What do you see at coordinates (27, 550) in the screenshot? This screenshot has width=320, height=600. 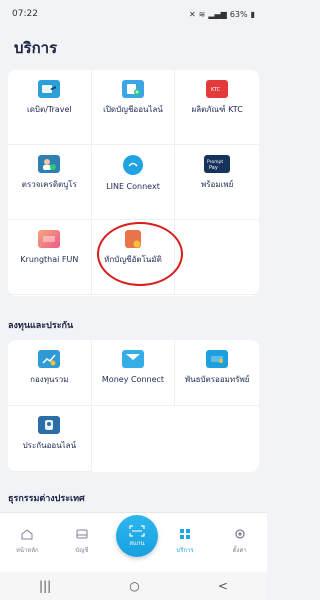 I see `nav-home-label: หน้าหลัก` at bounding box center [27, 550].